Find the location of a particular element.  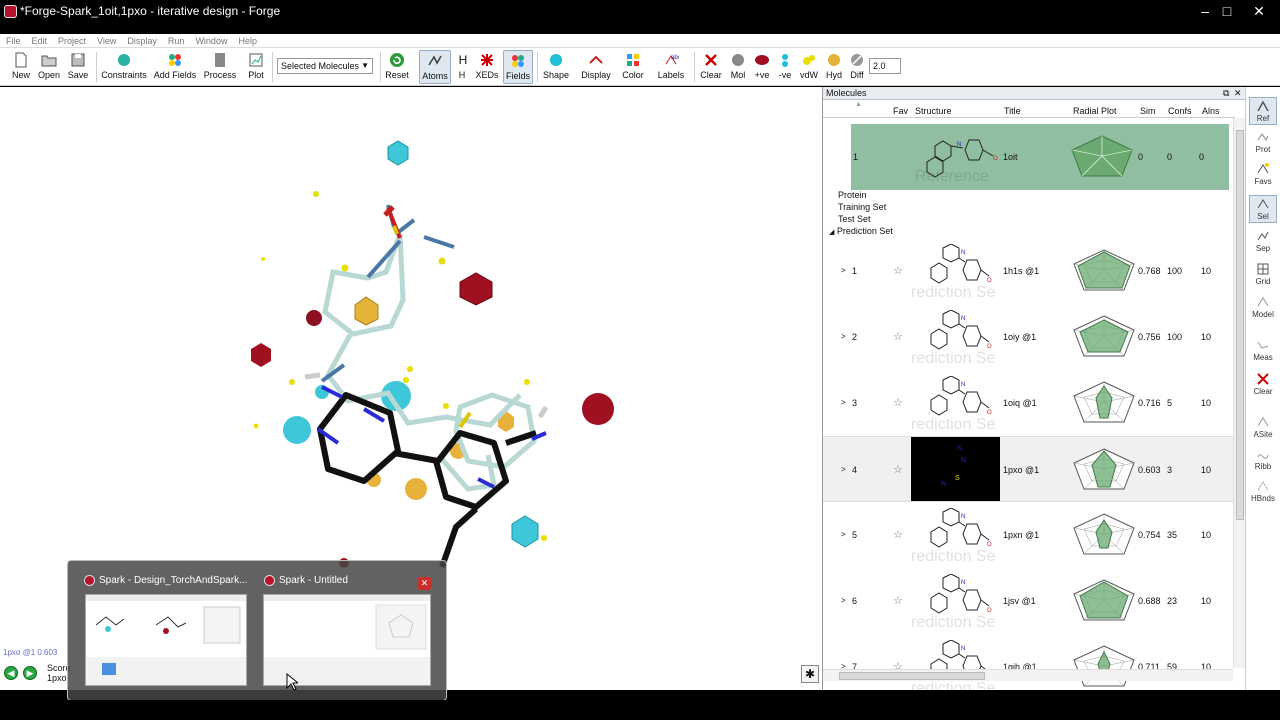

save-button: Save is located at coordinates (78, 67).